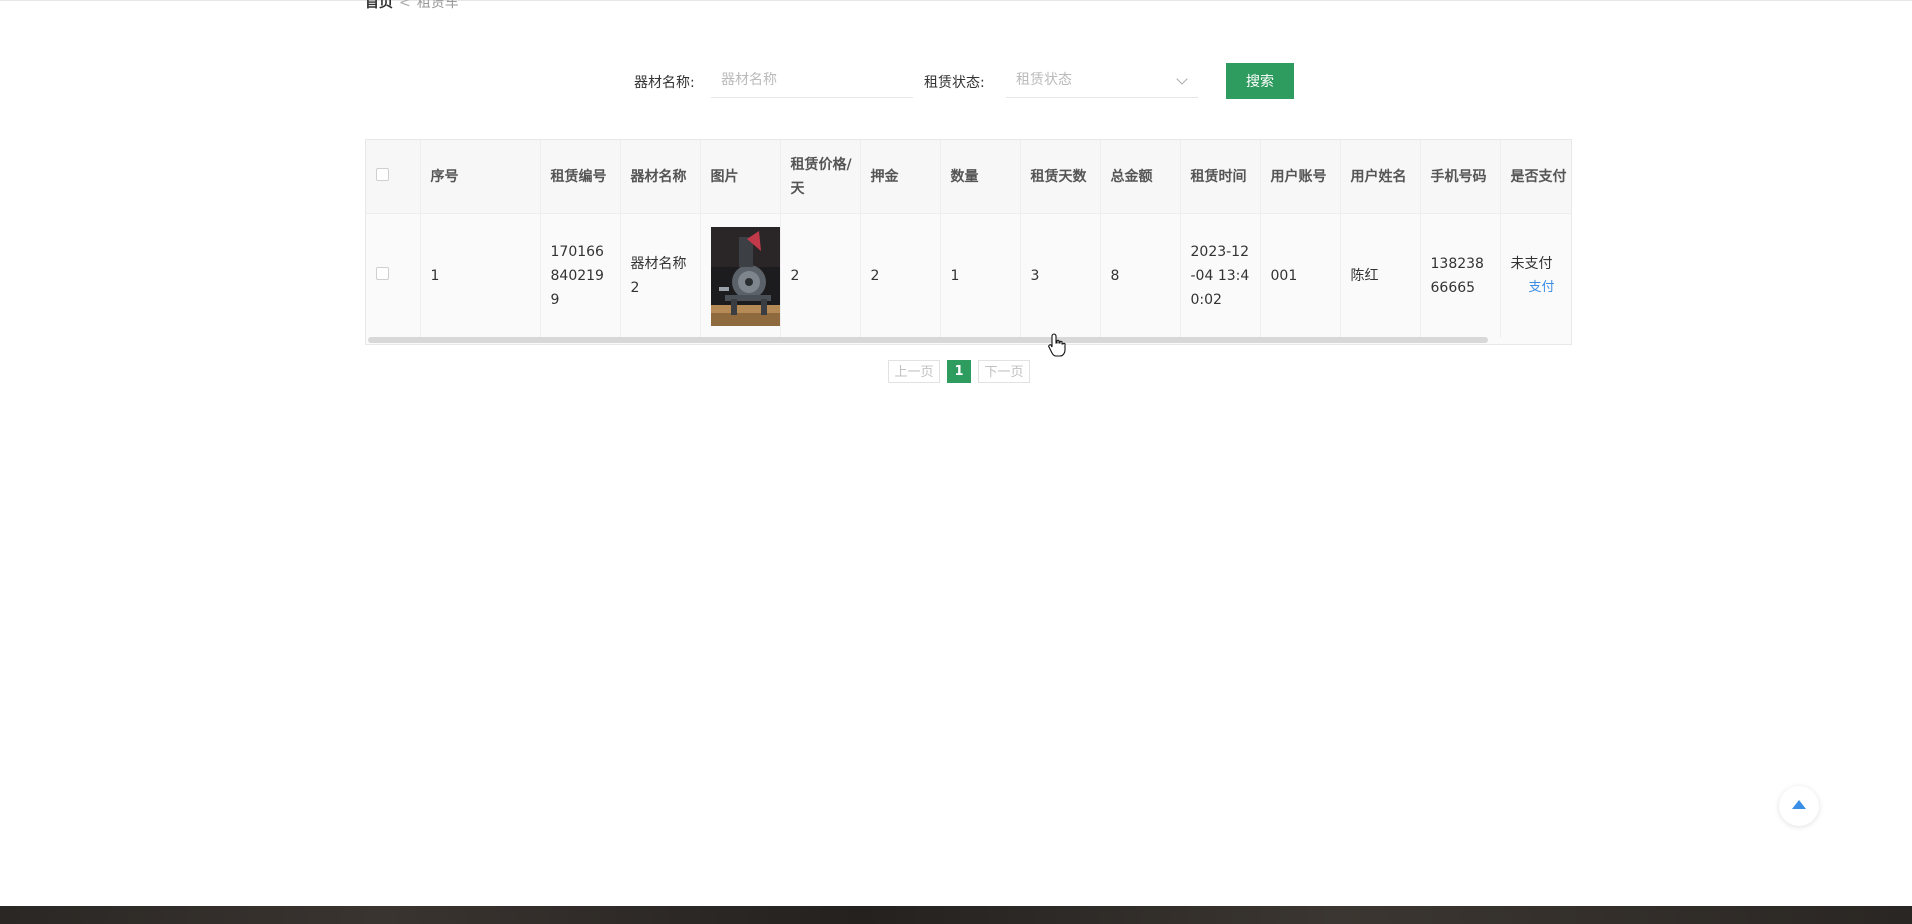 Image resolution: width=1912 pixels, height=924 pixels. What do you see at coordinates (820, 275) in the screenshot?
I see `cell-price-per-day: 2` at bounding box center [820, 275].